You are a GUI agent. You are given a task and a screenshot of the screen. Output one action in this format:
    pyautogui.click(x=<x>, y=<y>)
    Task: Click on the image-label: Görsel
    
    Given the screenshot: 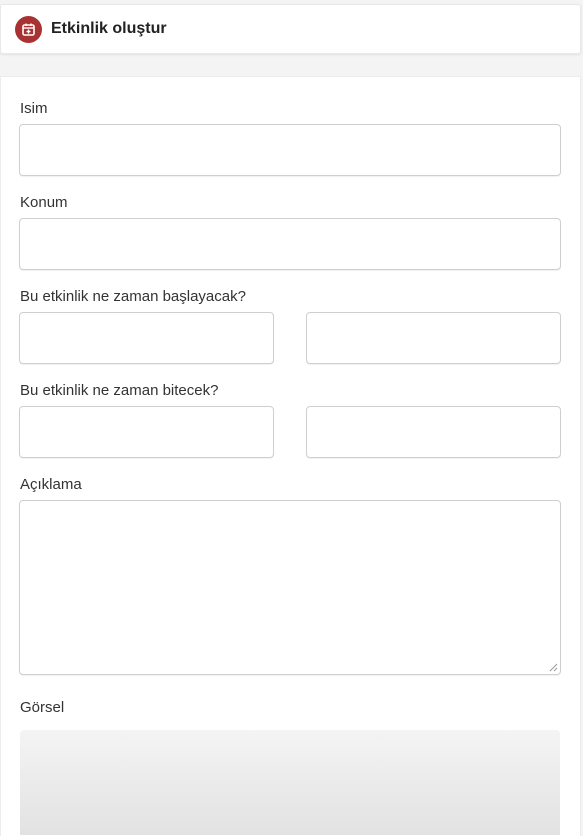 What is the action you would take?
    pyautogui.click(x=42, y=707)
    